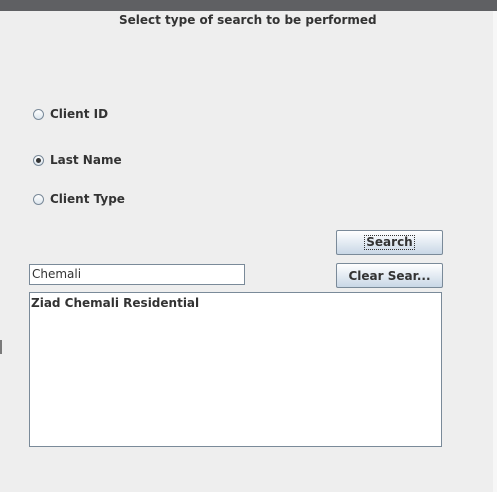  I want to click on radio-label: Client Type, so click(87, 199).